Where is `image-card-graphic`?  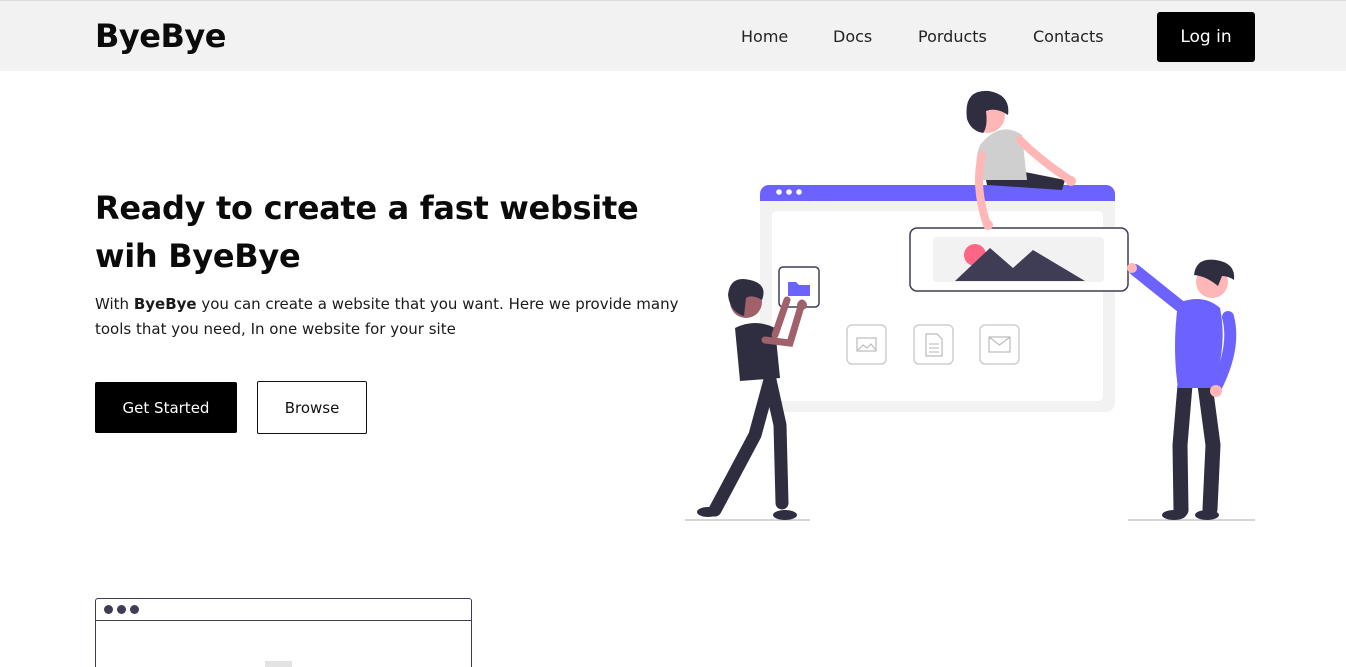
image-card-graphic is located at coordinates (1019, 259).